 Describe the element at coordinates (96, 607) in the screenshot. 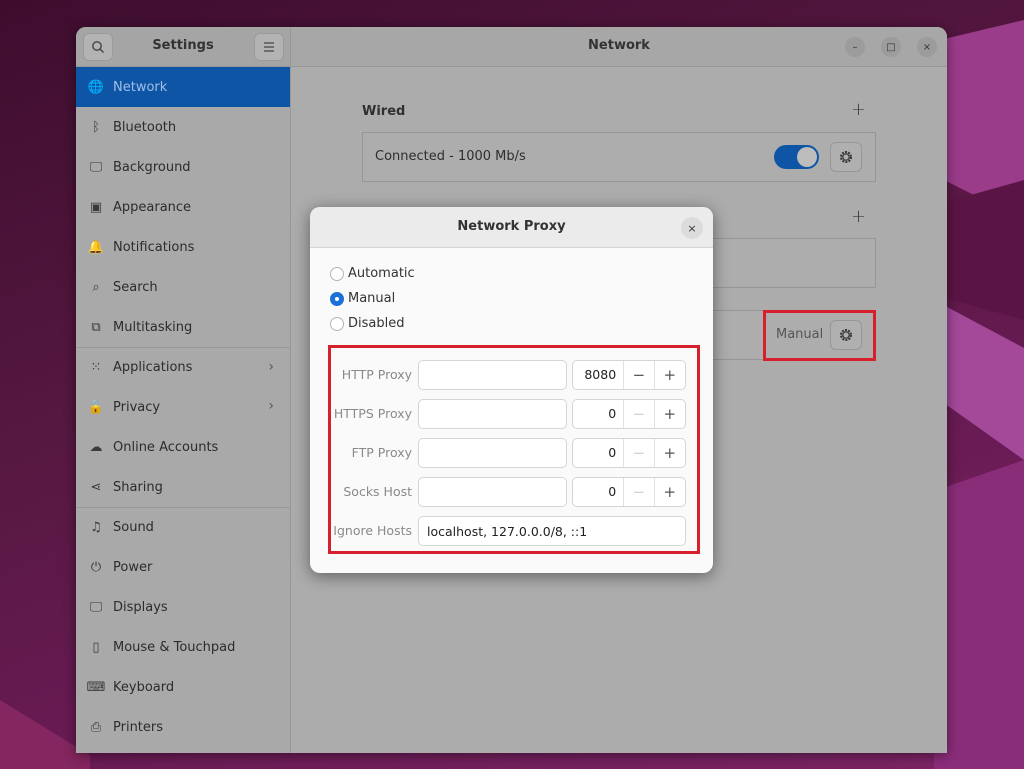

I see `display-icon: 🖵` at that location.